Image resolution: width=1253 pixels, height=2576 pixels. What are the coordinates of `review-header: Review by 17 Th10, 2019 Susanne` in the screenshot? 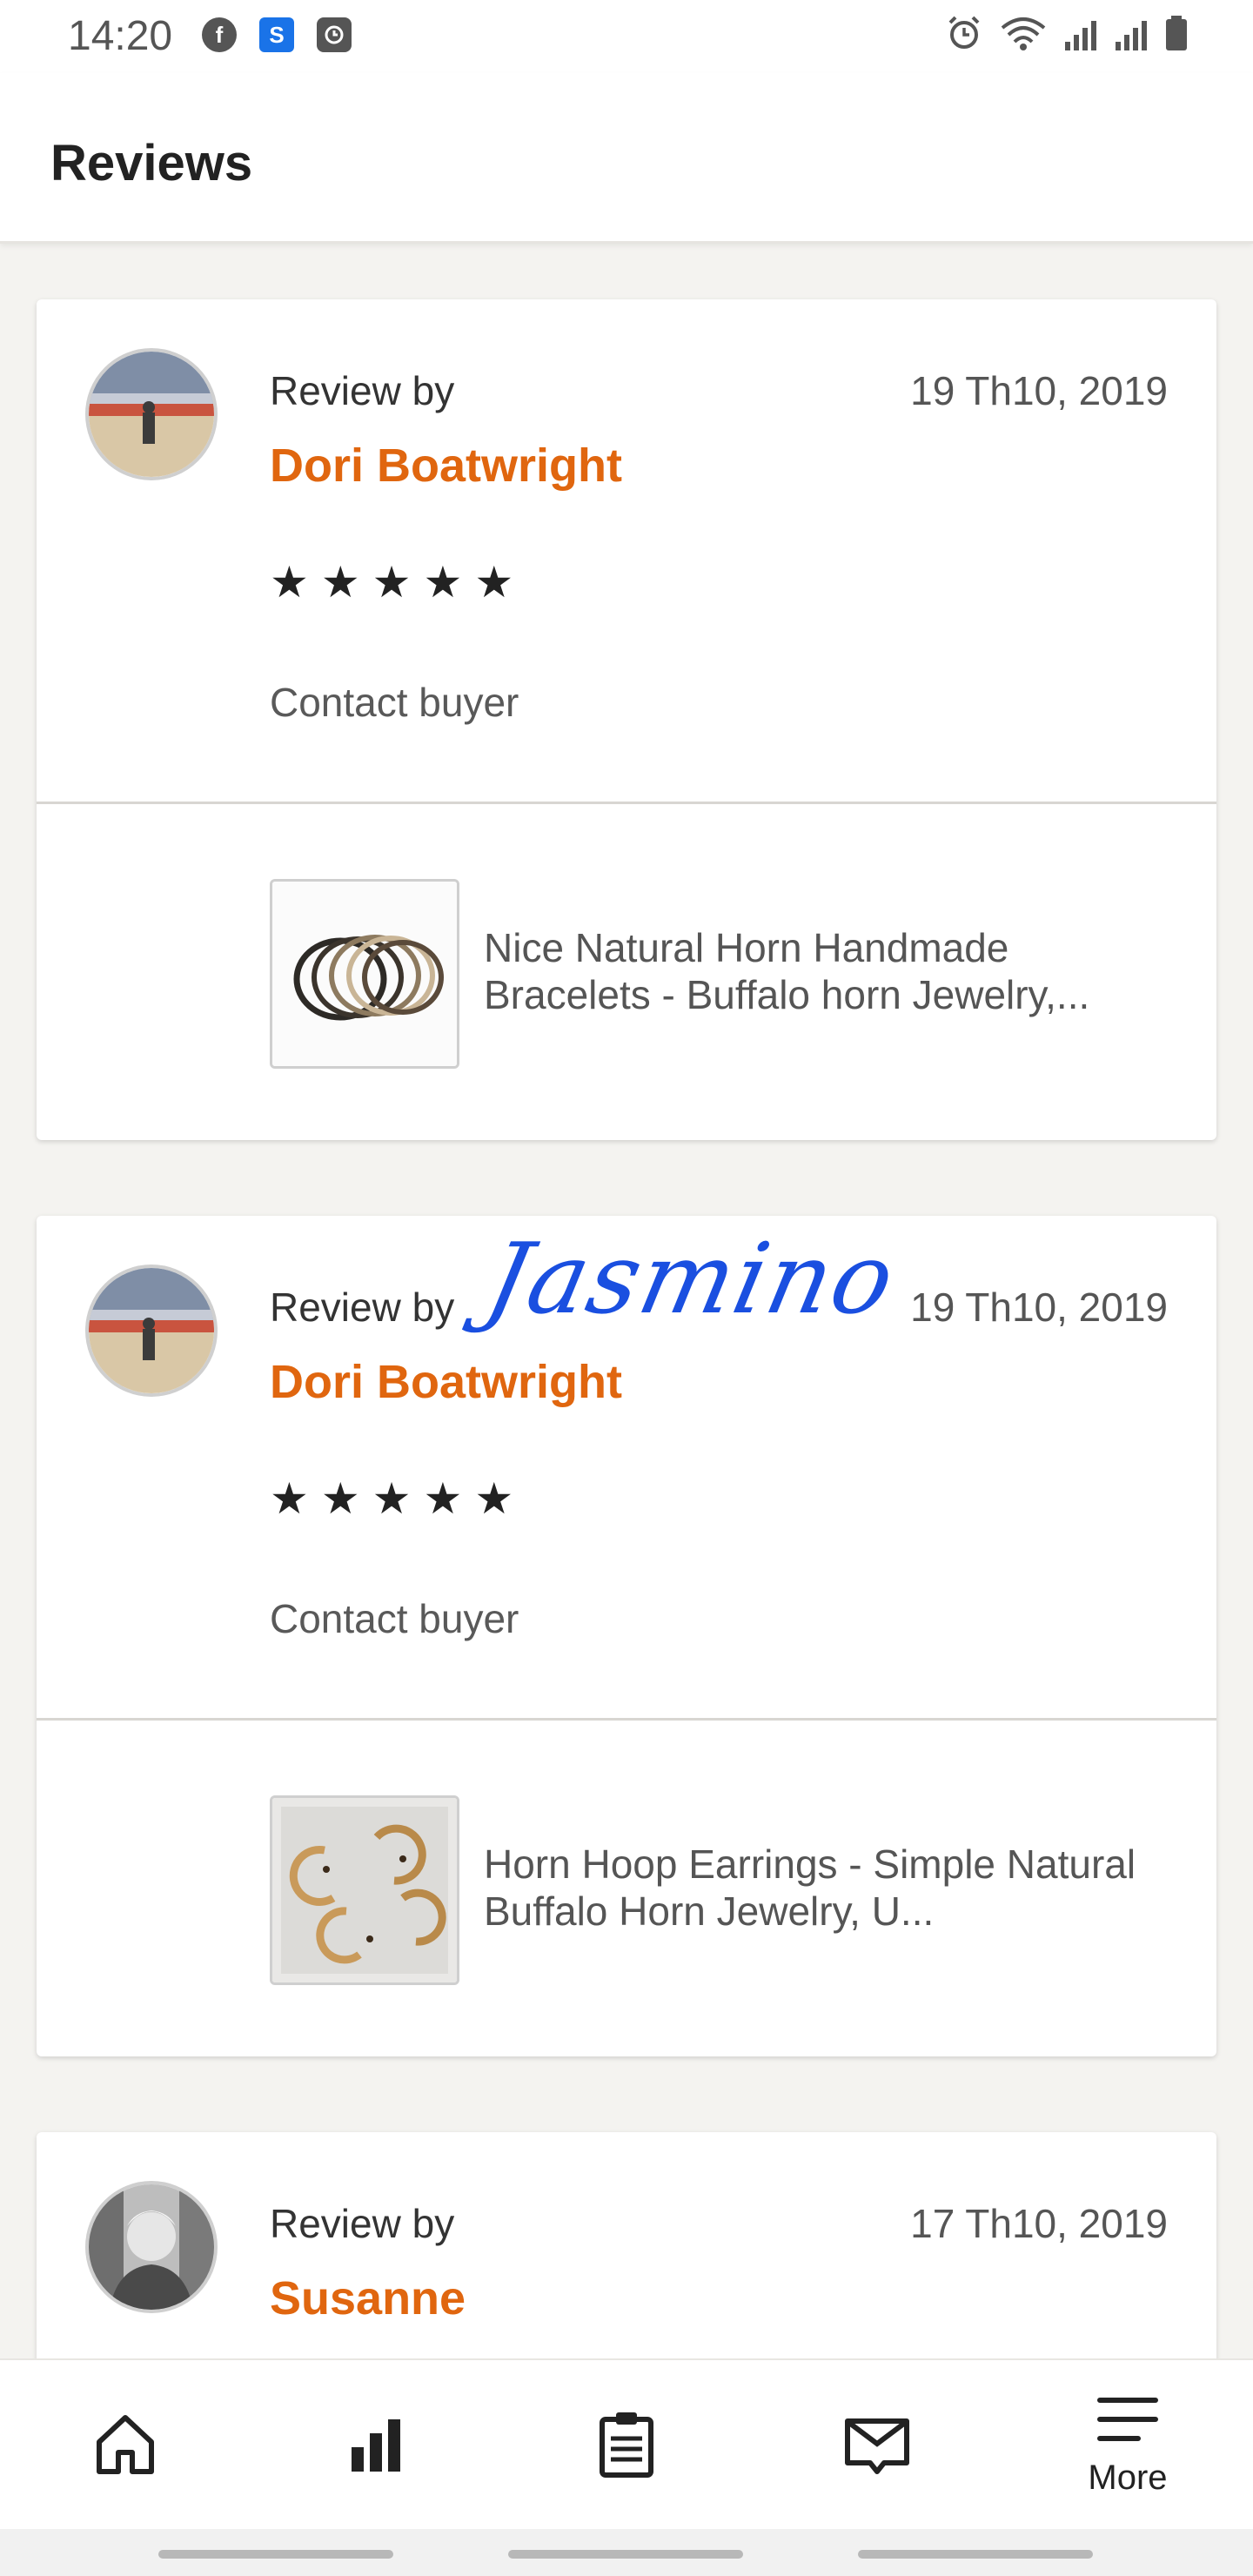 It's located at (626, 2263).